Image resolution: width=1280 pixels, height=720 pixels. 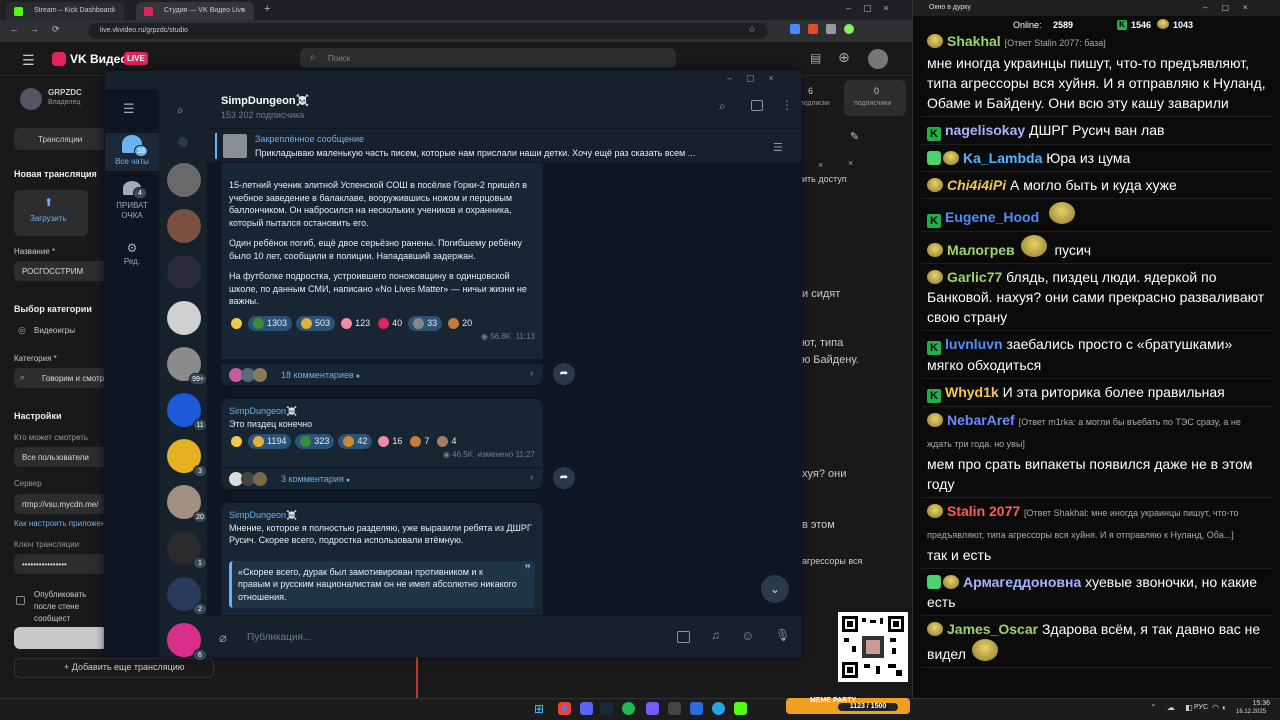 I want to click on kick-icon, so click(x=740, y=708).